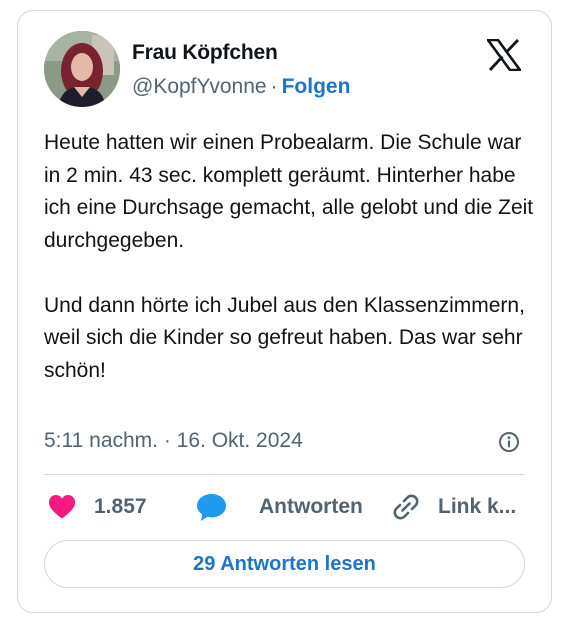  Describe the element at coordinates (284, 564) in the screenshot. I see `read-replies-button: 29 Antworten lesen` at that location.